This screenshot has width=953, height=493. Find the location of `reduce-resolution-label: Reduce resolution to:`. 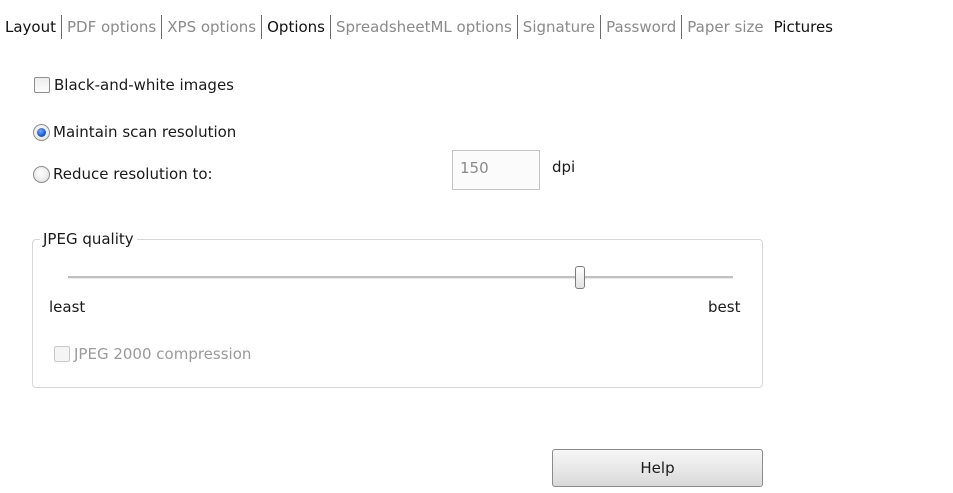

reduce-resolution-label: Reduce resolution to: is located at coordinates (133, 174).